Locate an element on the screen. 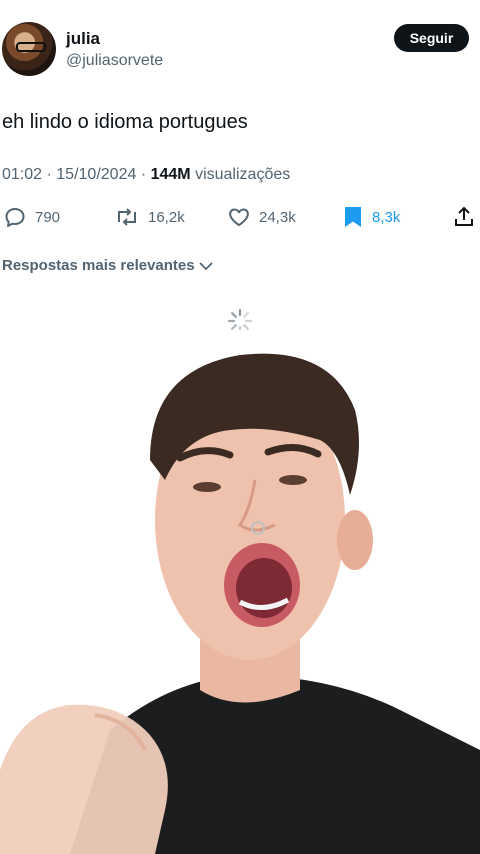  tweet-text: eh lindo o idioma portugues is located at coordinates (125, 122).